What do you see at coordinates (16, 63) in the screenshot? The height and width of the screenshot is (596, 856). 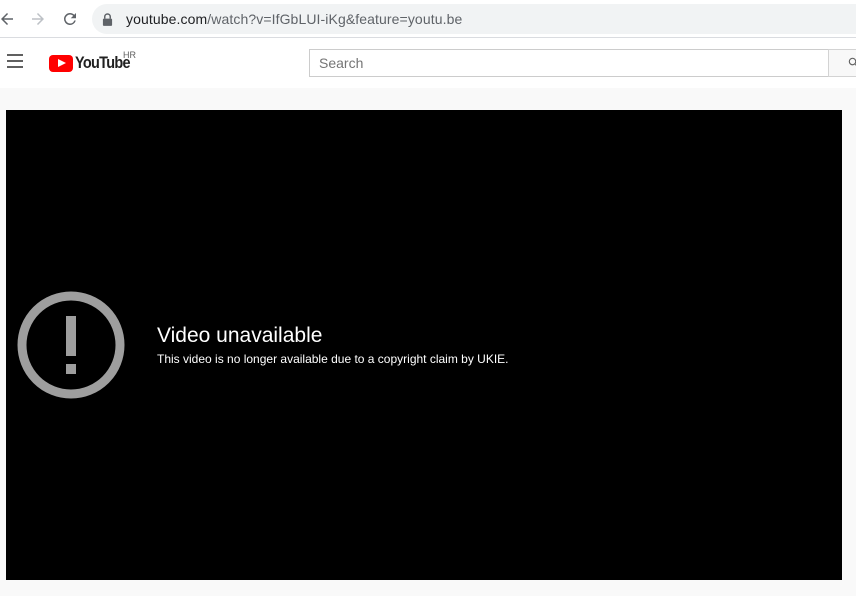 I see `hamburger-menu-icon` at bounding box center [16, 63].